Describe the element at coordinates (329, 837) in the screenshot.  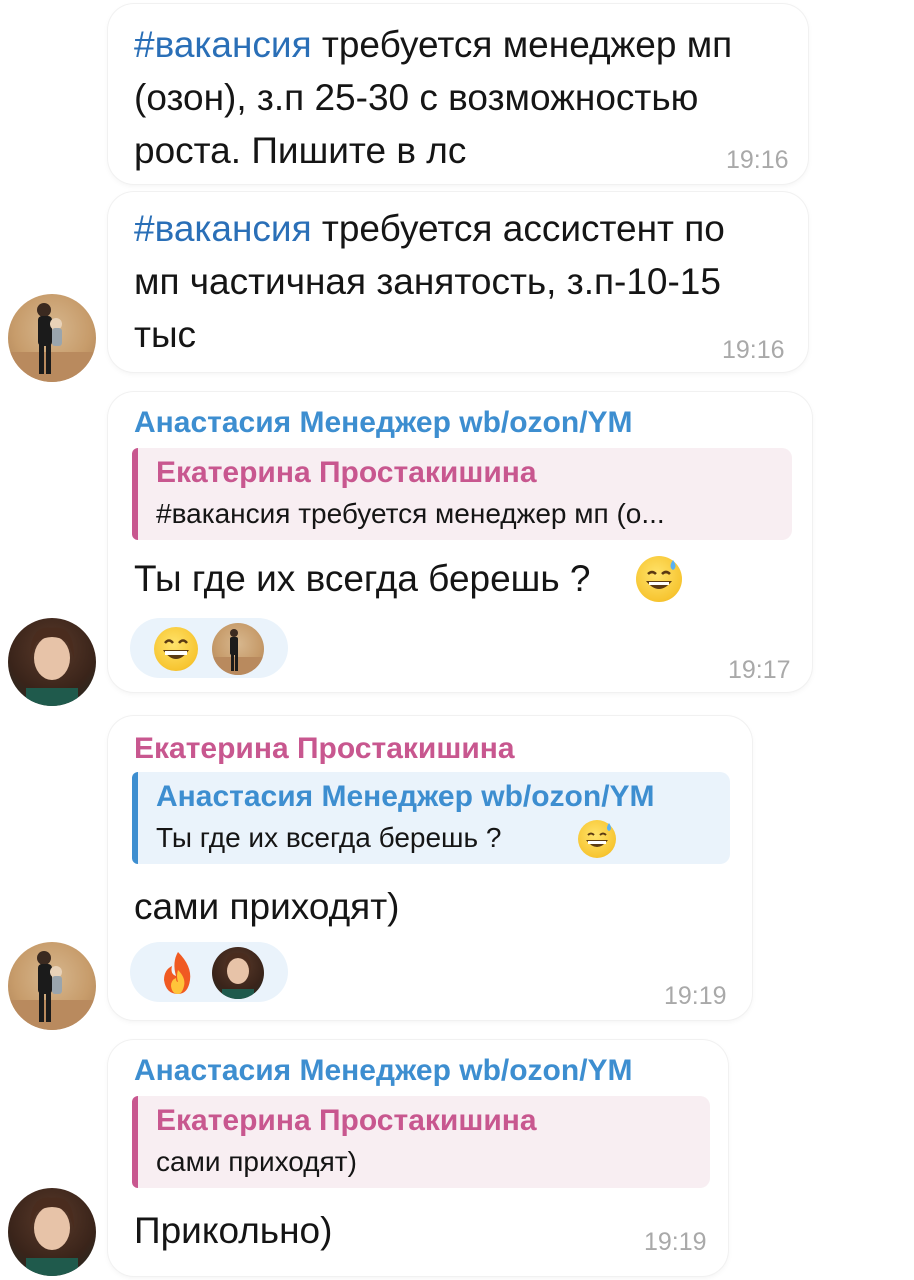
I see `reply-text: Ты где их всегда берешь ?` at that location.